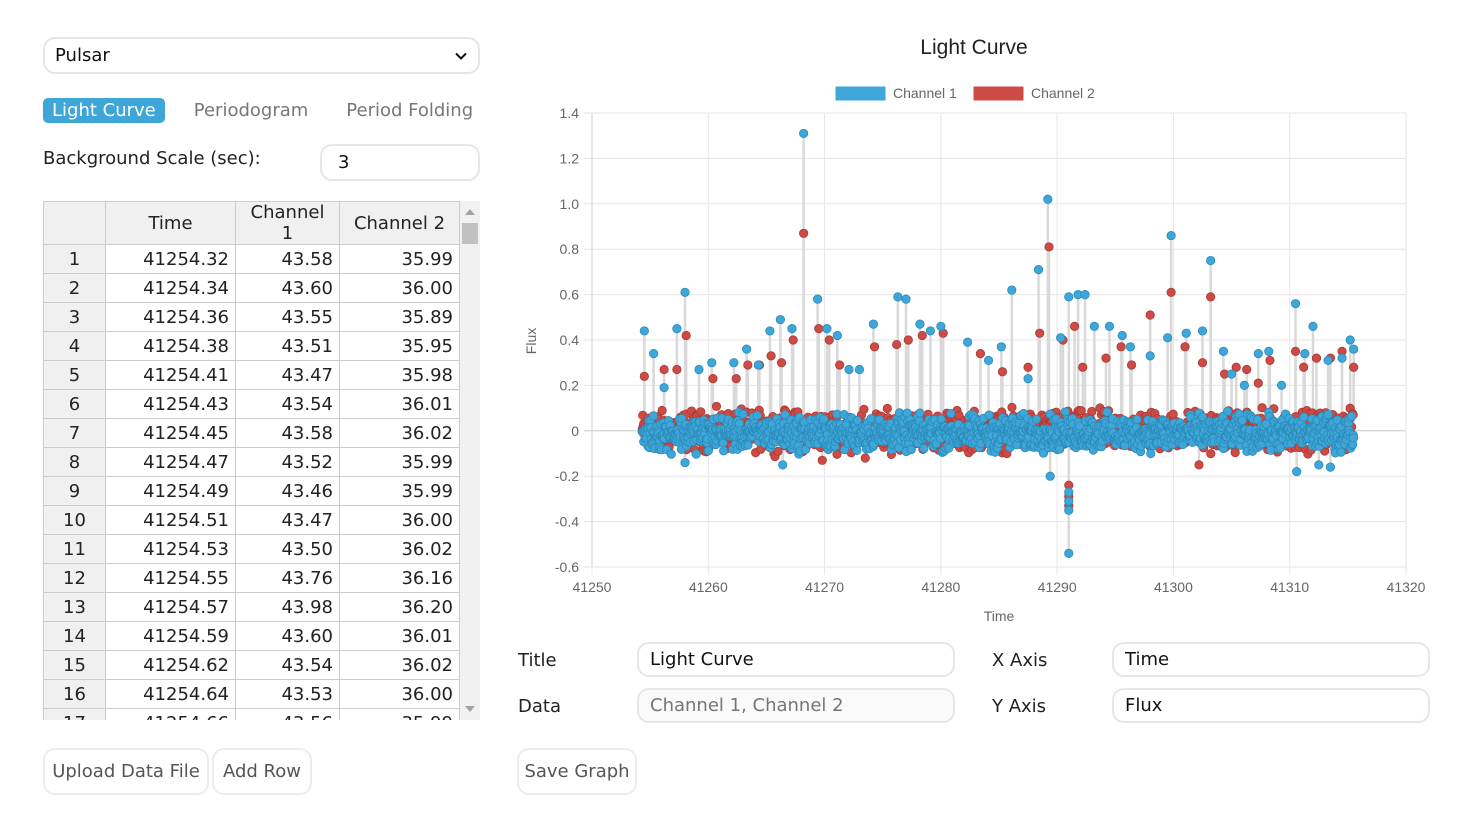 The height and width of the screenshot is (830, 1470). What do you see at coordinates (170, 433) in the screenshot?
I see `time-cell: 41254.45` at bounding box center [170, 433].